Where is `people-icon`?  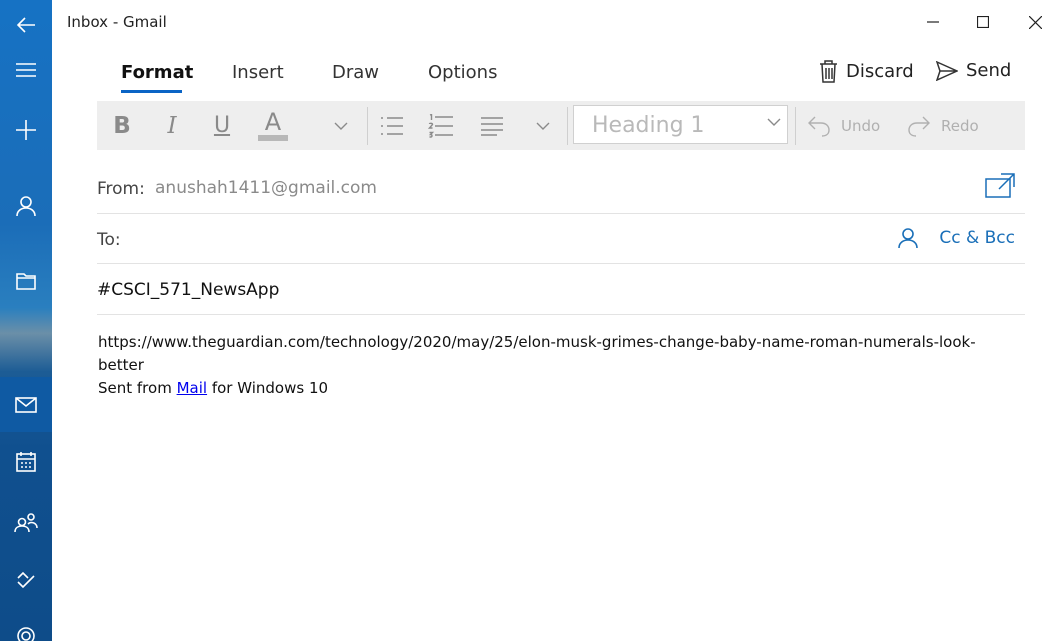 people-icon is located at coordinates (26, 523).